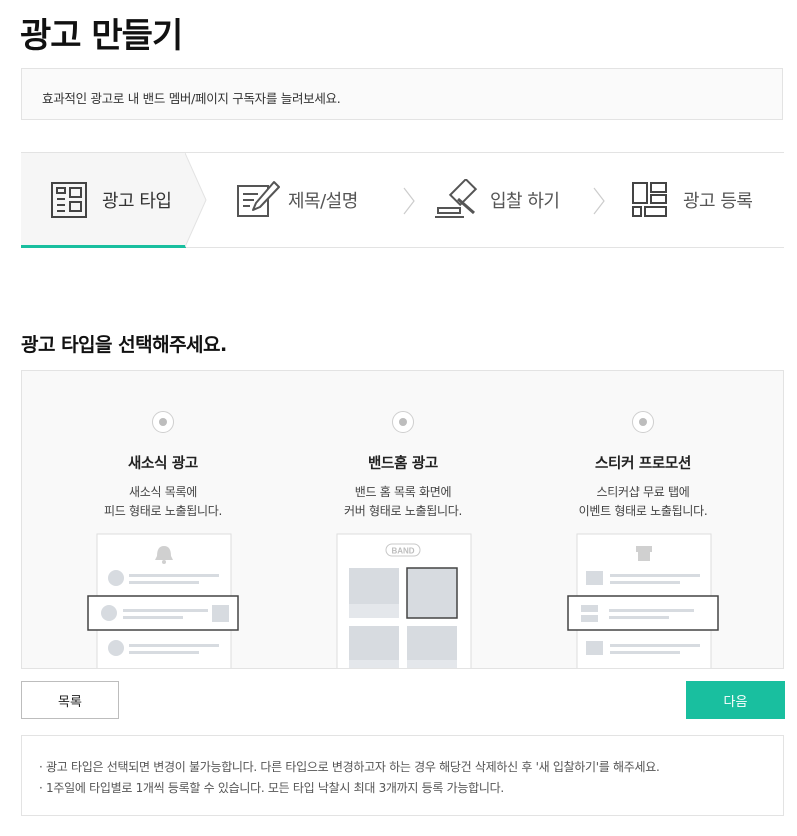  What do you see at coordinates (643, 600) in the screenshot?
I see `sticker-promotion-preview` at bounding box center [643, 600].